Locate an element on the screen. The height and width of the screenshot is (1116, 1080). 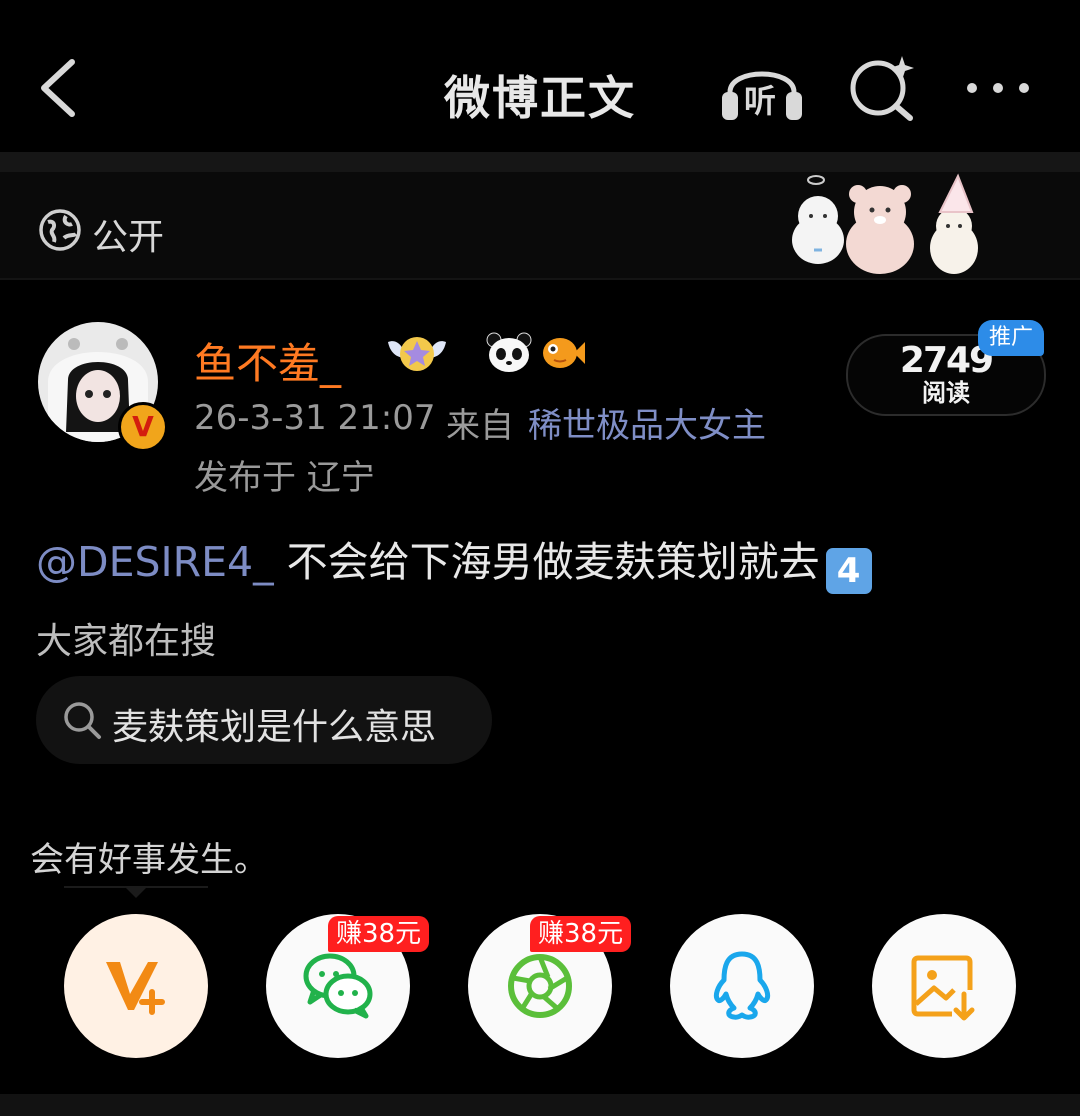
vplus-icon is located at coordinates (135, 988).